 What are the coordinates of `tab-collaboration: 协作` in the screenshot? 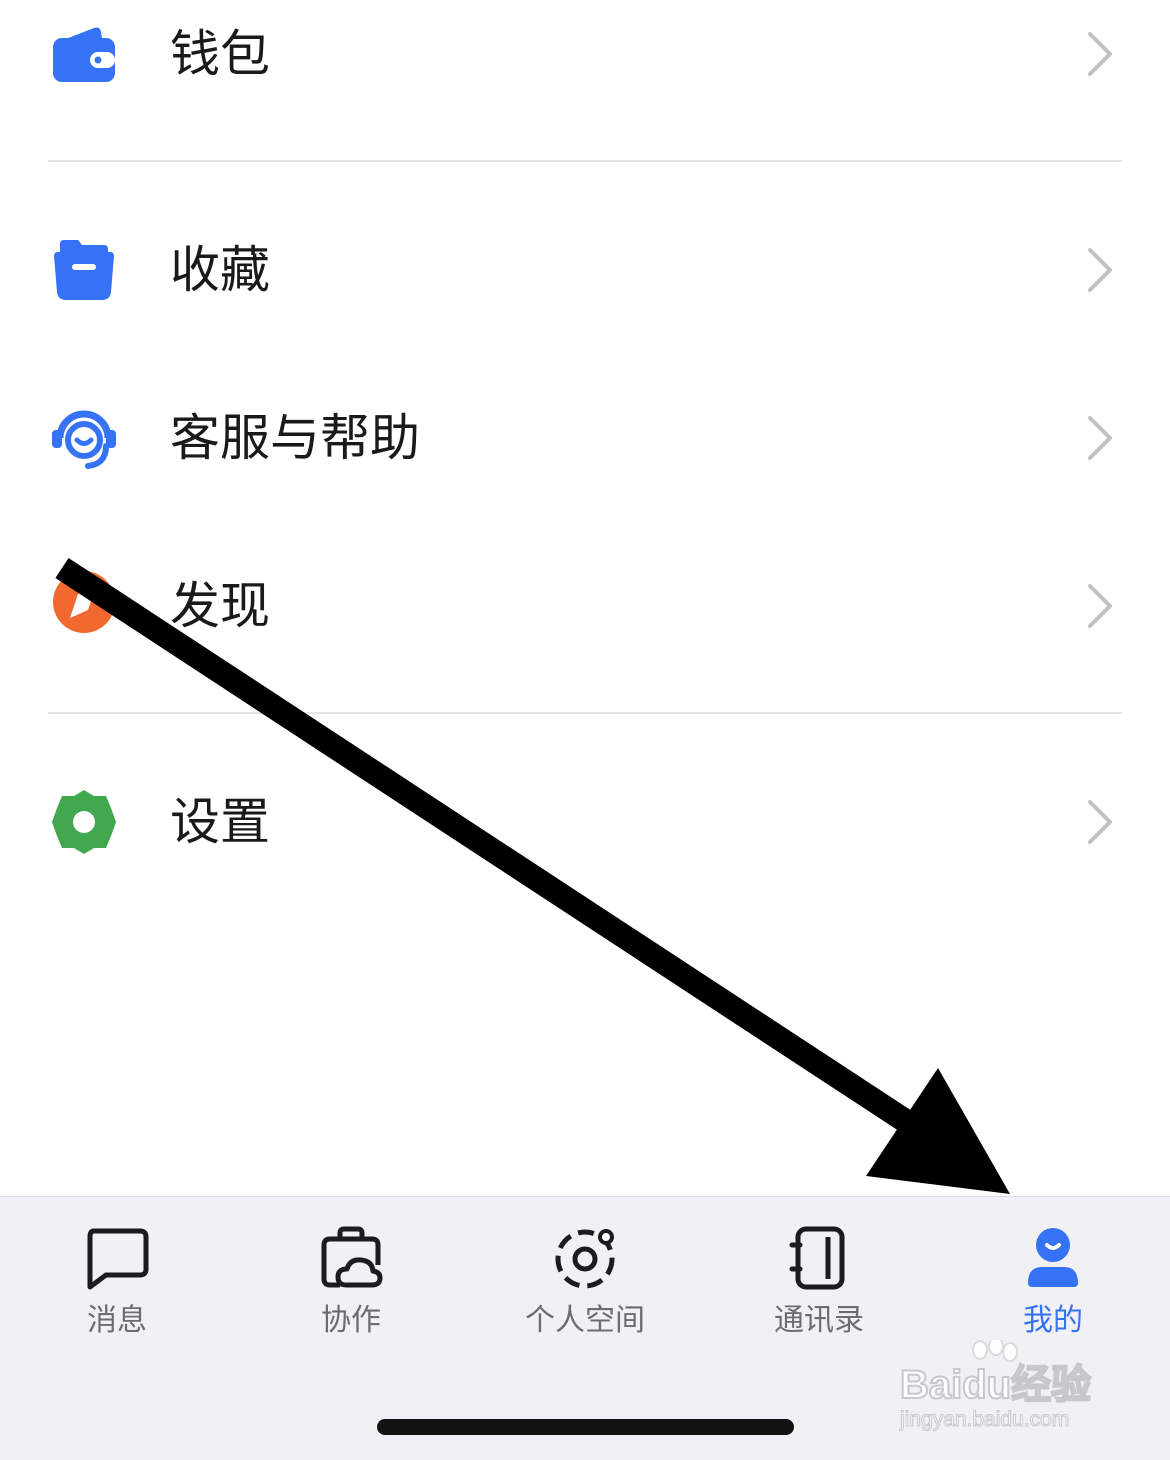 It's located at (351, 1277).